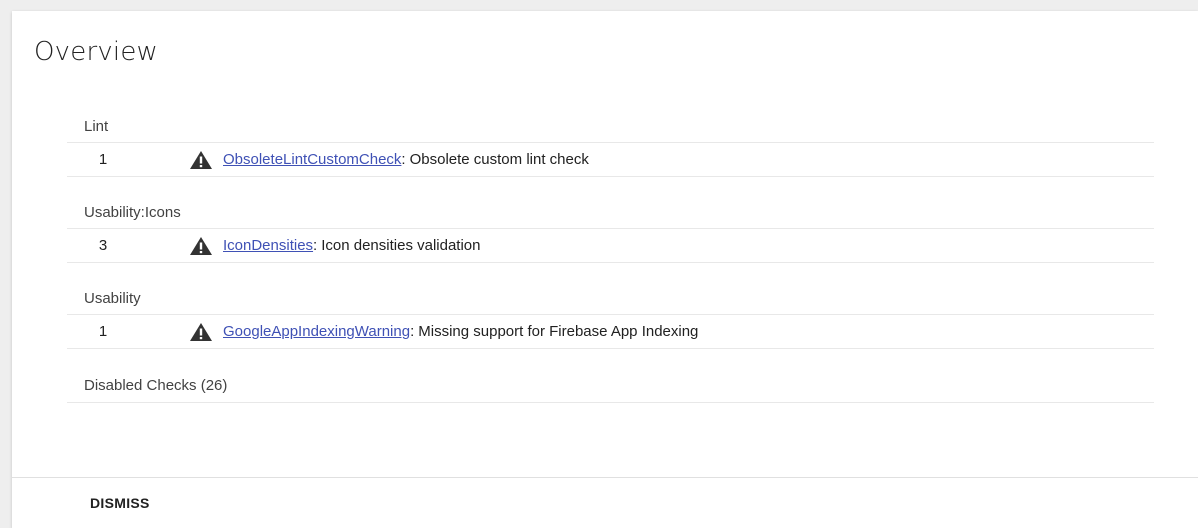 The height and width of the screenshot is (528, 1198). Describe the element at coordinates (610, 299) in the screenshot. I see `category-header-usability: Usability` at that location.